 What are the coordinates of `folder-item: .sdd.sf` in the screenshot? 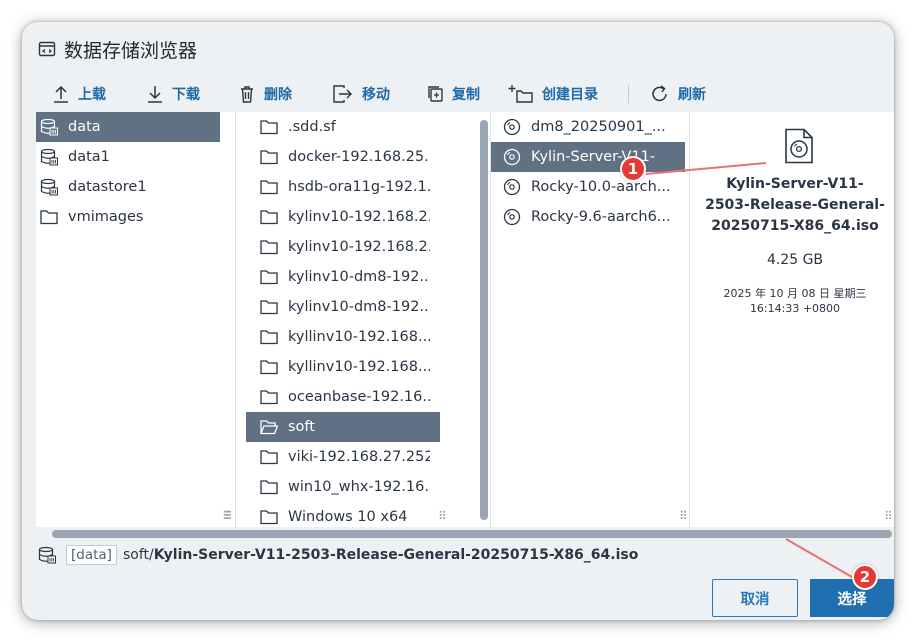 It's located at (333, 127).